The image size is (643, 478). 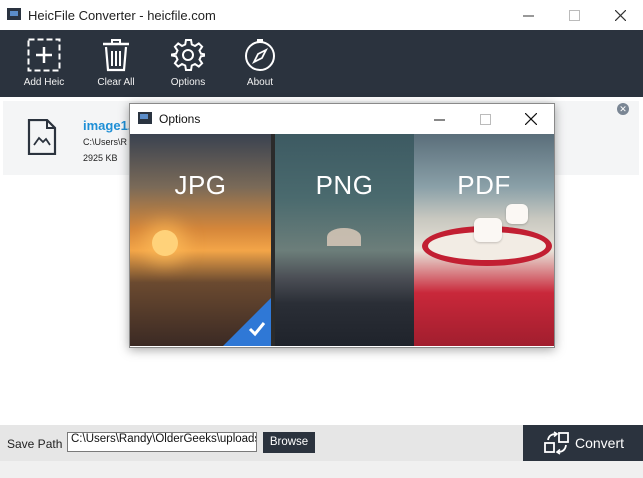 I want to click on convert-label: Convert, so click(x=600, y=443).